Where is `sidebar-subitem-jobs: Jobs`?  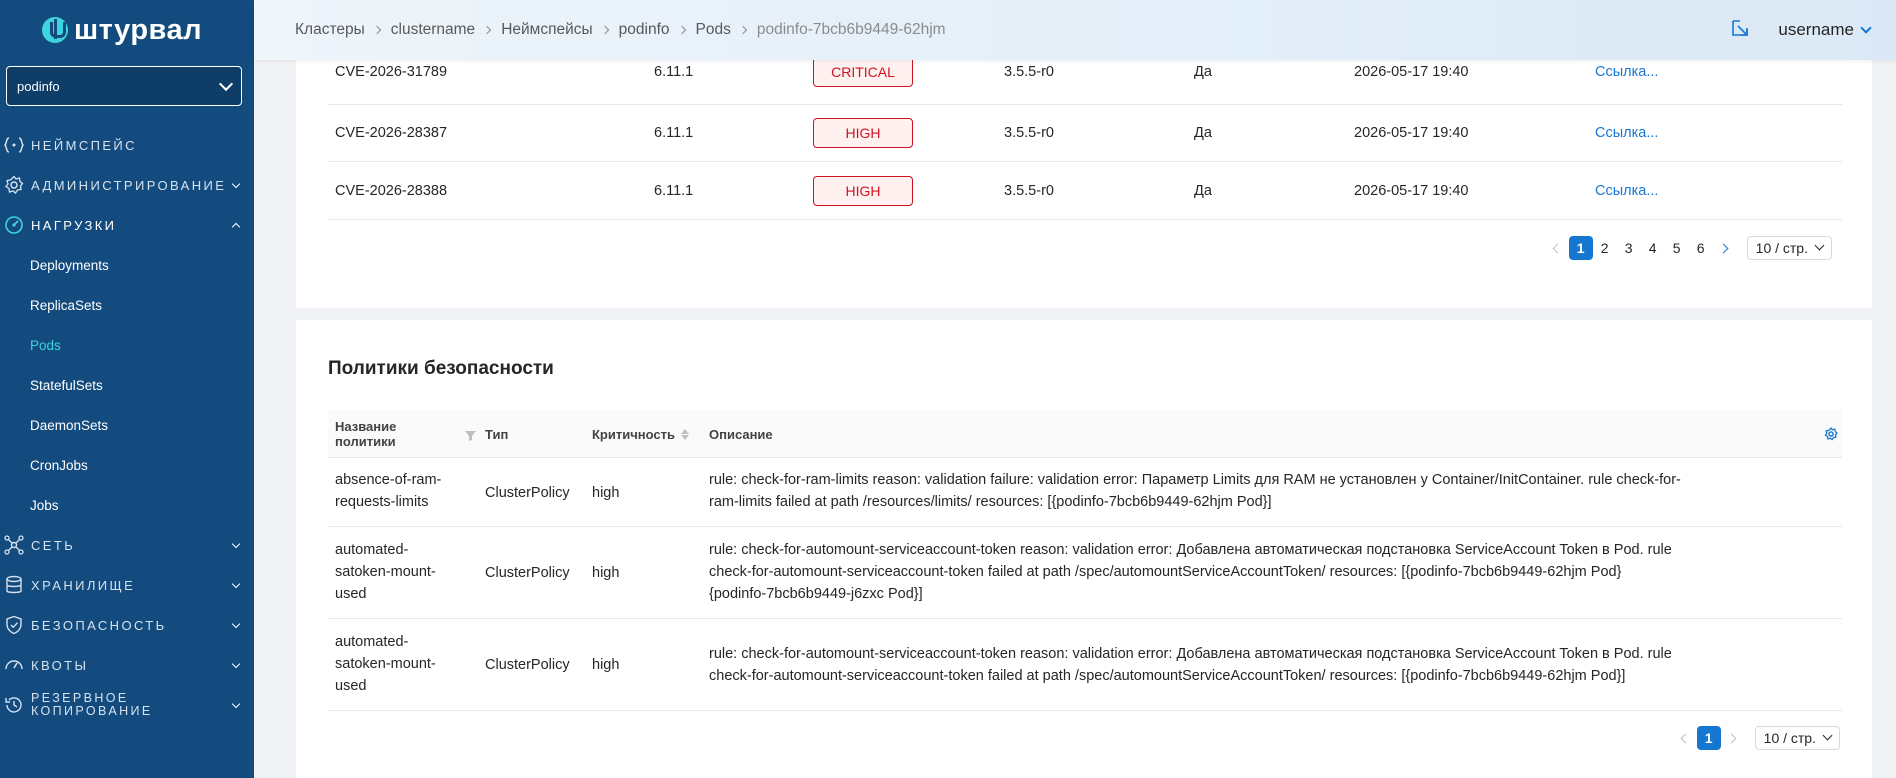
sidebar-subitem-jobs: Jobs is located at coordinates (127, 505).